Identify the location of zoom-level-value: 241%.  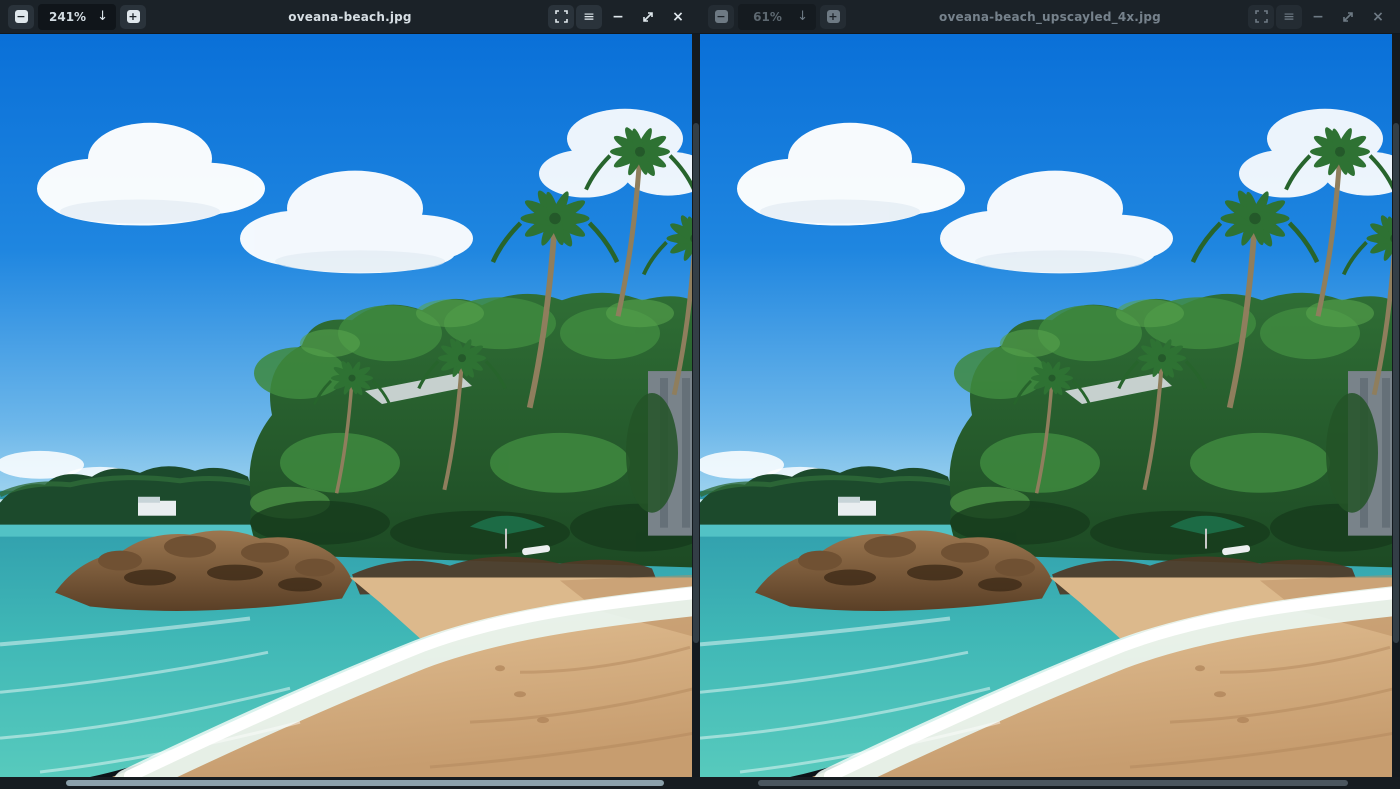
(68, 16).